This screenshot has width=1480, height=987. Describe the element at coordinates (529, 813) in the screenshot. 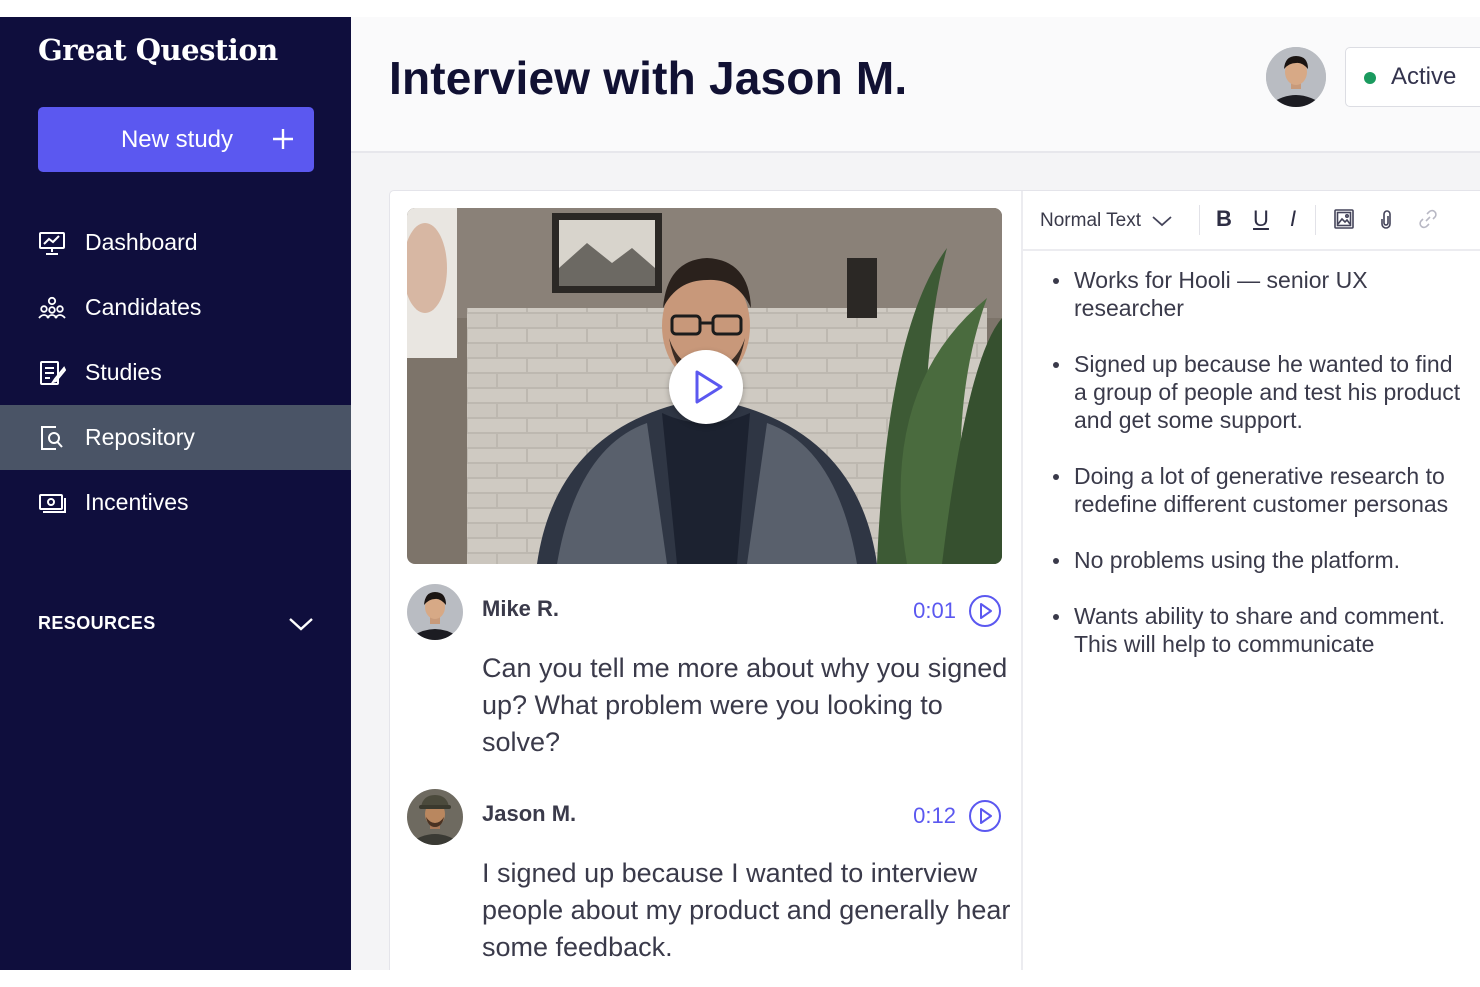

I see `speaker-name: Jason M.` at that location.